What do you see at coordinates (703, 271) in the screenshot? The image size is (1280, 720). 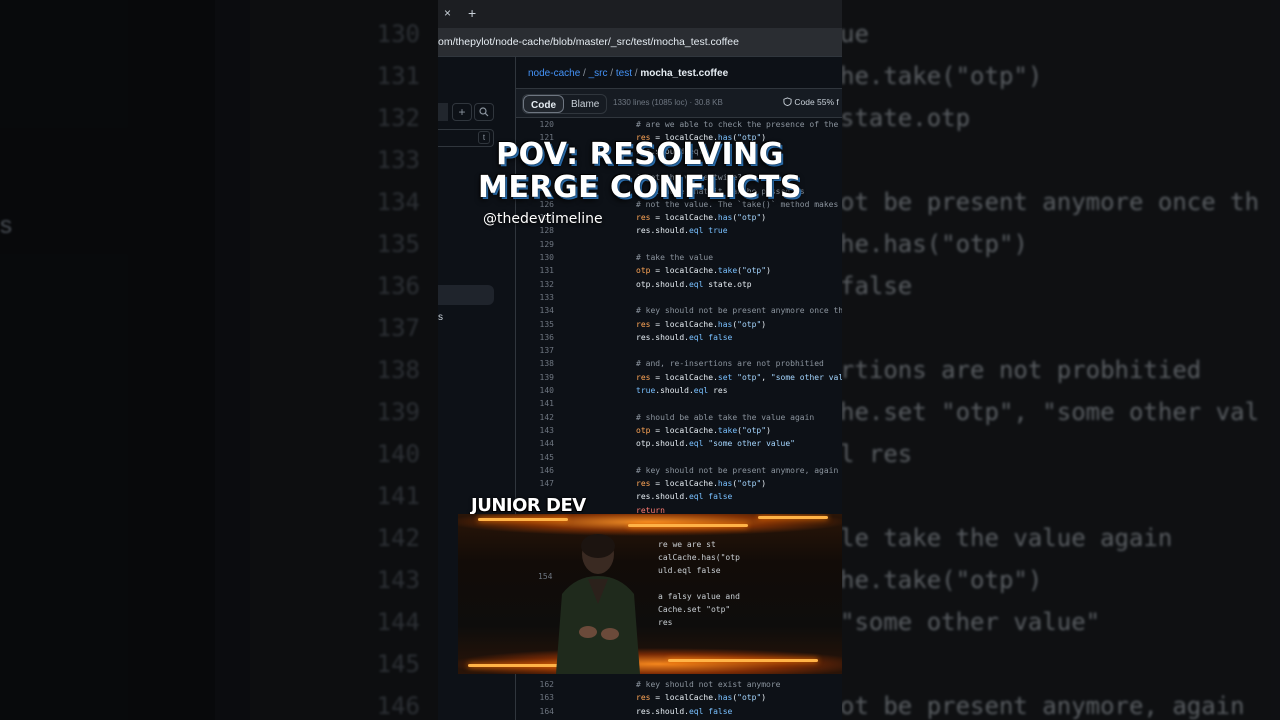 I see `code-text: otp = localCache.take("otp")` at bounding box center [703, 271].